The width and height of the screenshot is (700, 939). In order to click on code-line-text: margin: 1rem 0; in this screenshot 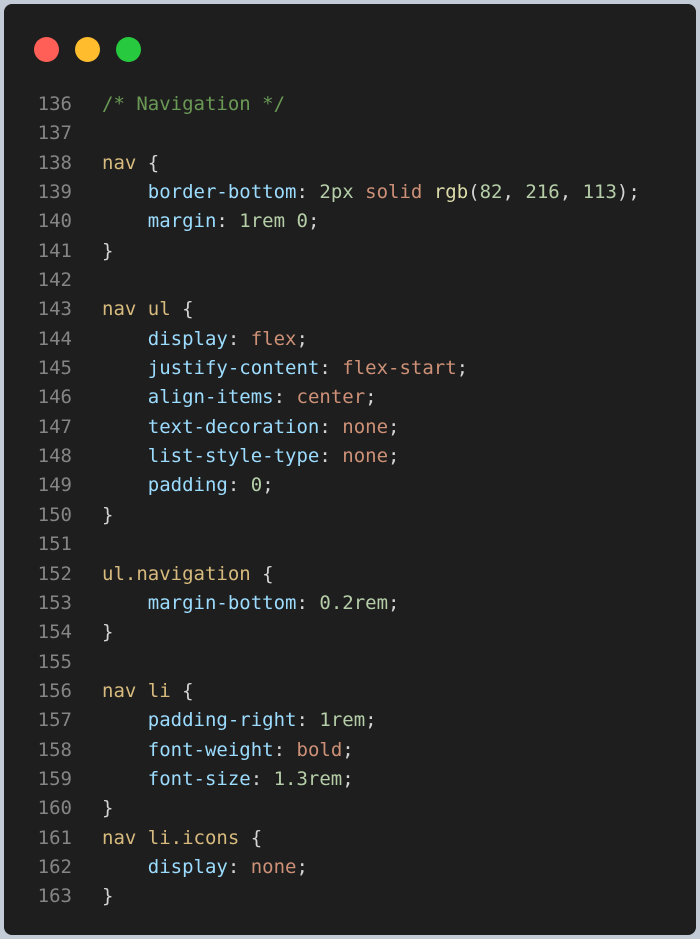, I will do `click(211, 221)`.